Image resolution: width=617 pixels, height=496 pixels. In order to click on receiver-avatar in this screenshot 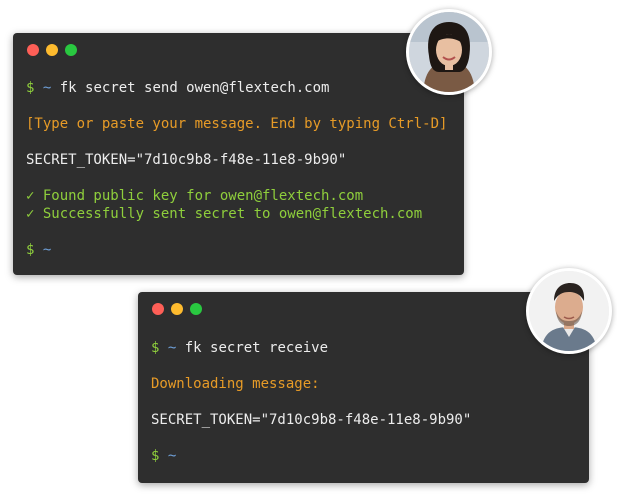, I will do `click(569, 311)`.